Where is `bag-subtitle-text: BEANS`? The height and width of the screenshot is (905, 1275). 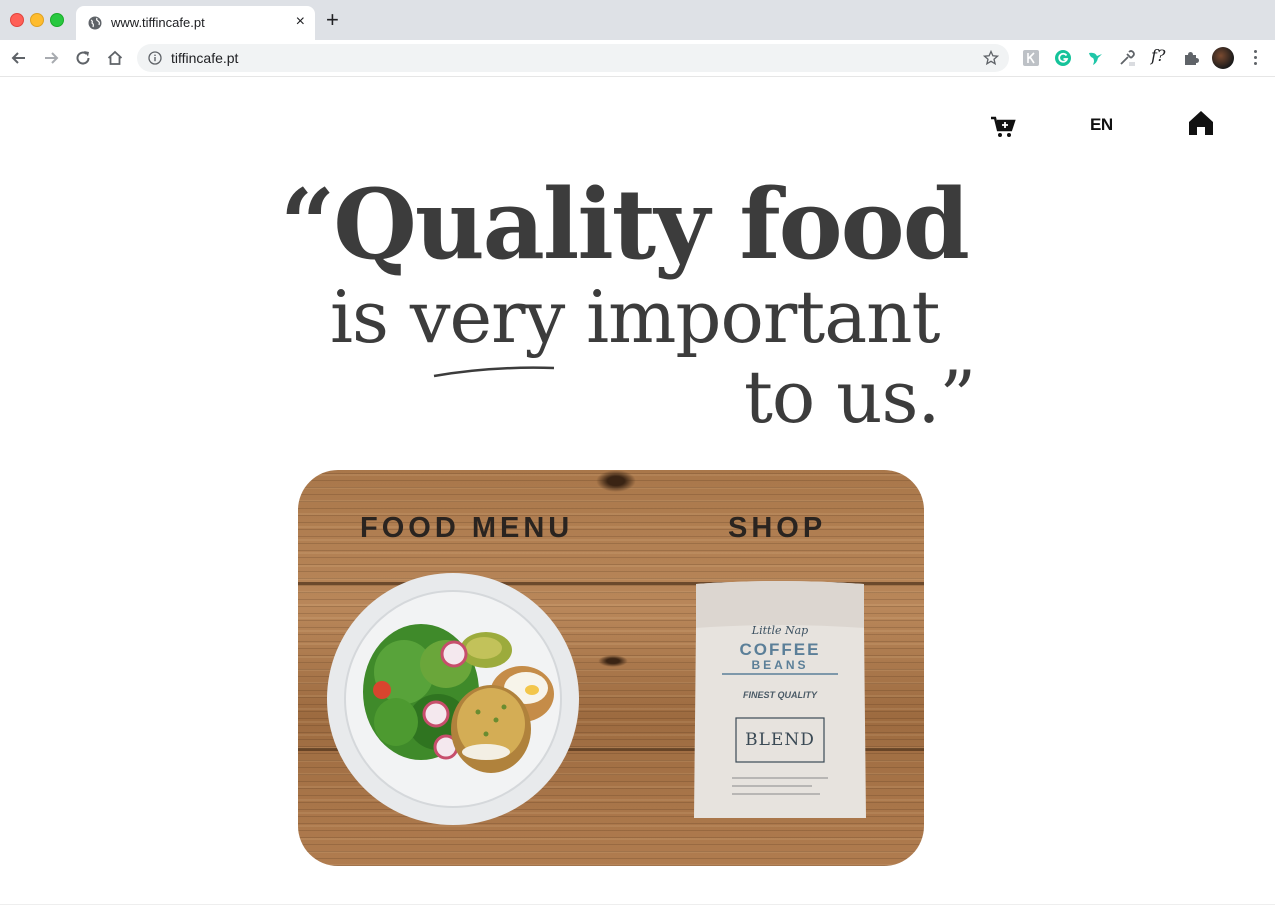 bag-subtitle-text: BEANS is located at coordinates (780, 665).